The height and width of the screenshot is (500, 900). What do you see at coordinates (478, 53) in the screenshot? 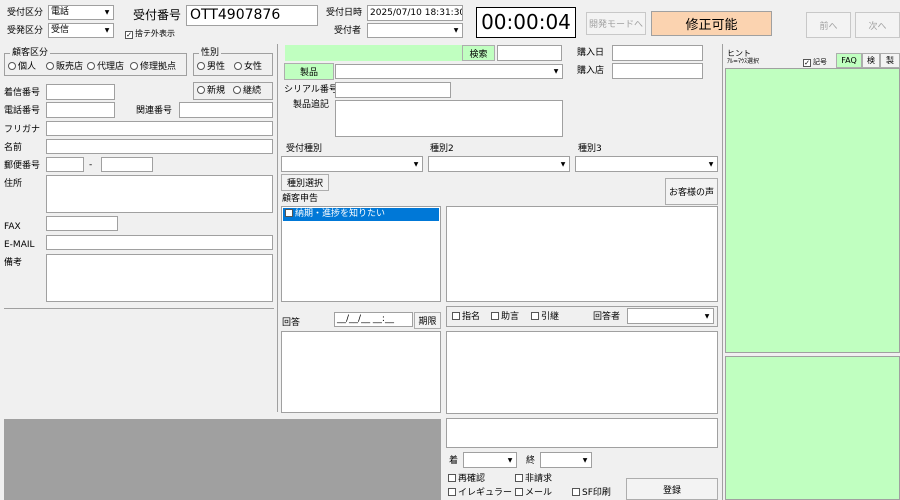
I see `kensaku-button: 検索` at bounding box center [478, 53].